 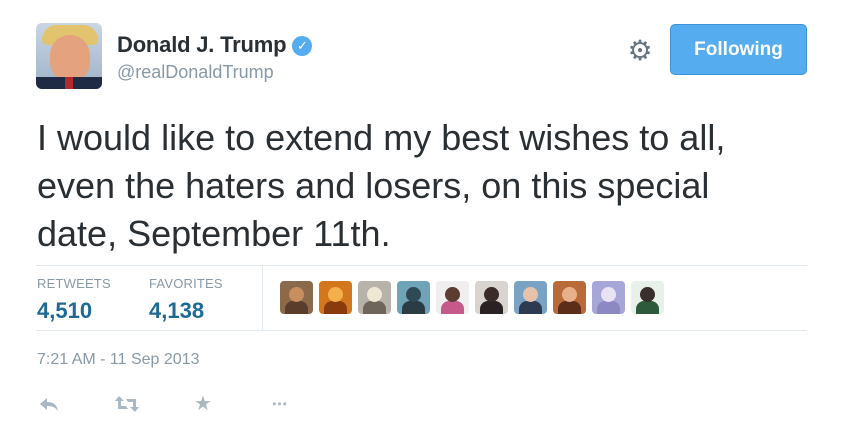 What do you see at coordinates (49, 404) in the screenshot?
I see `reply-icon` at bounding box center [49, 404].